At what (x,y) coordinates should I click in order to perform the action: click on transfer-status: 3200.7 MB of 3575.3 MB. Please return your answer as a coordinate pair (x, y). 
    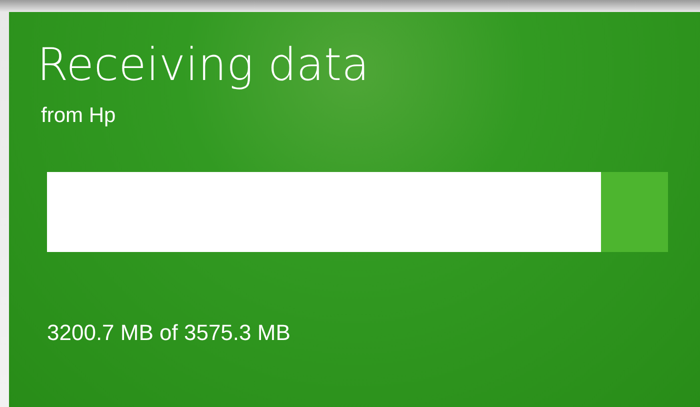
    Looking at the image, I should click on (168, 333).